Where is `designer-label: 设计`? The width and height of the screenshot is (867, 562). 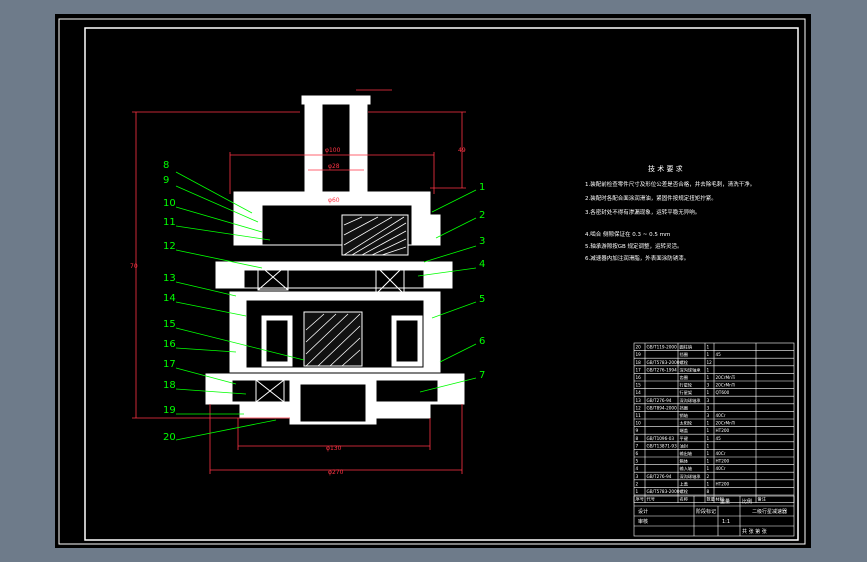
designer-label: 设计 is located at coordinates (643, 511).